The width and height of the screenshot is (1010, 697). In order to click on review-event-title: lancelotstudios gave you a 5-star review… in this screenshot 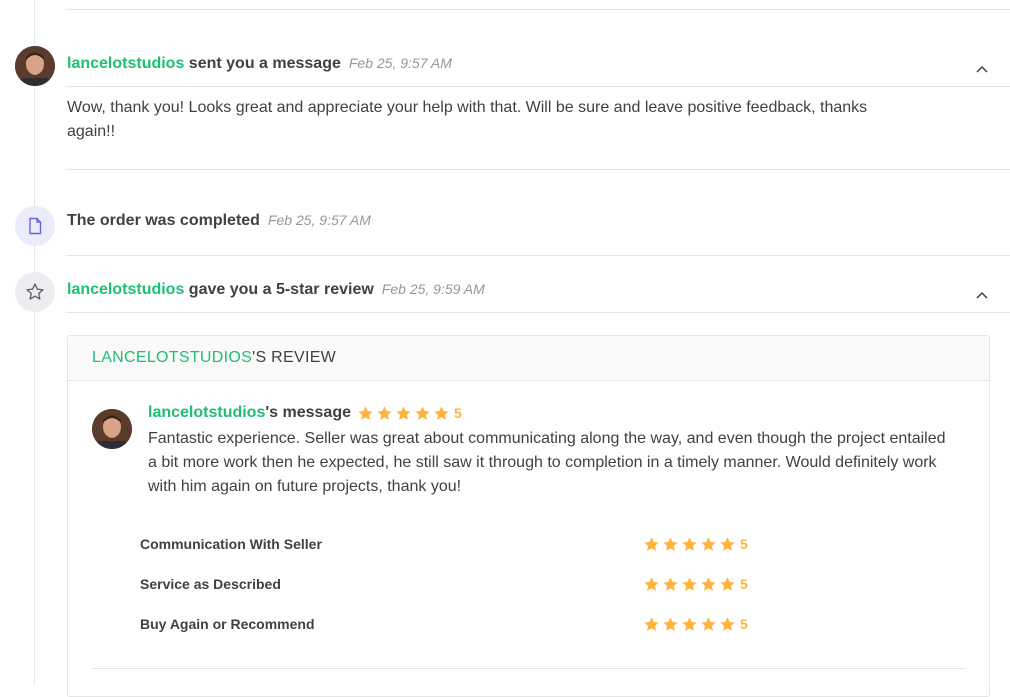, I will do `click(276, 290)`.